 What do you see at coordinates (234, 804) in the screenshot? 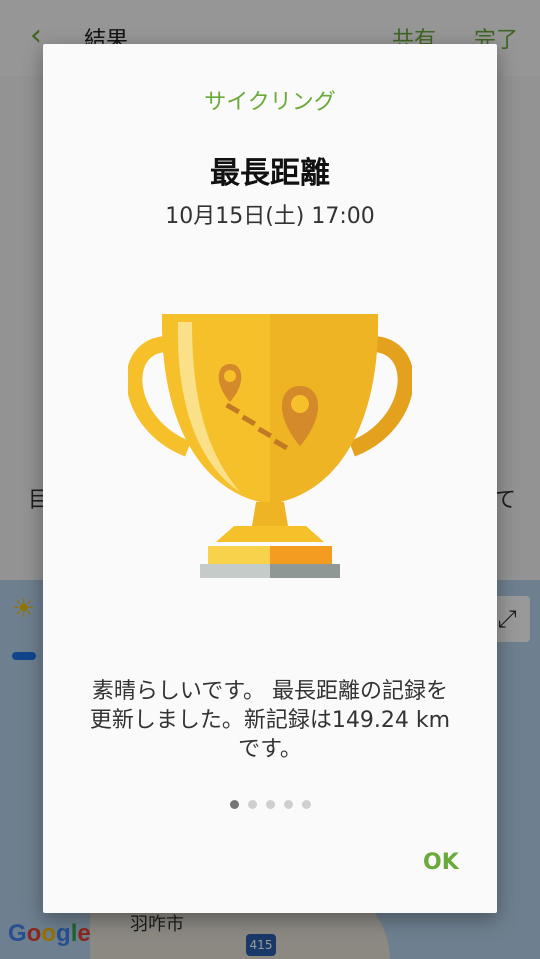
I see `page-dot-active` at bounding box center [234, 804].